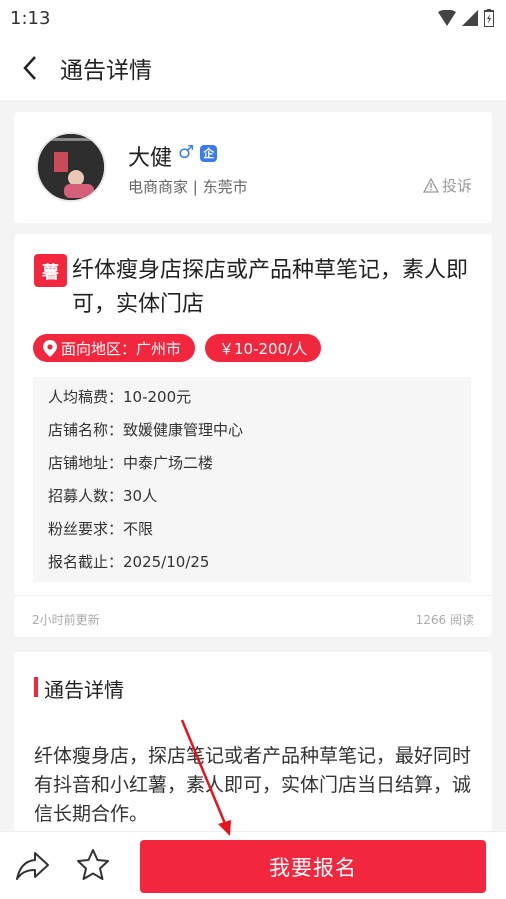  Describe the element at coordinates (253, 595) in the screenshot. I see `divider` at that location.